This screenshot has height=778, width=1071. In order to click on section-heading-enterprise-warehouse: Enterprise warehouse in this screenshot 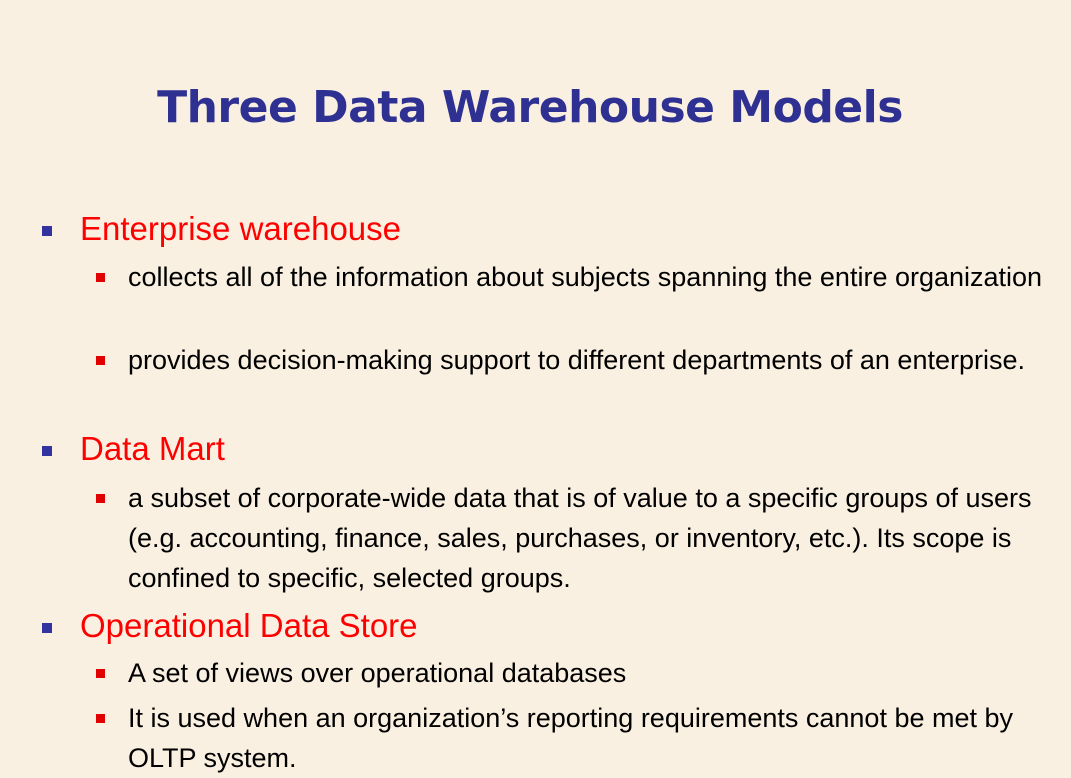, I will do `click(222, 229)`.